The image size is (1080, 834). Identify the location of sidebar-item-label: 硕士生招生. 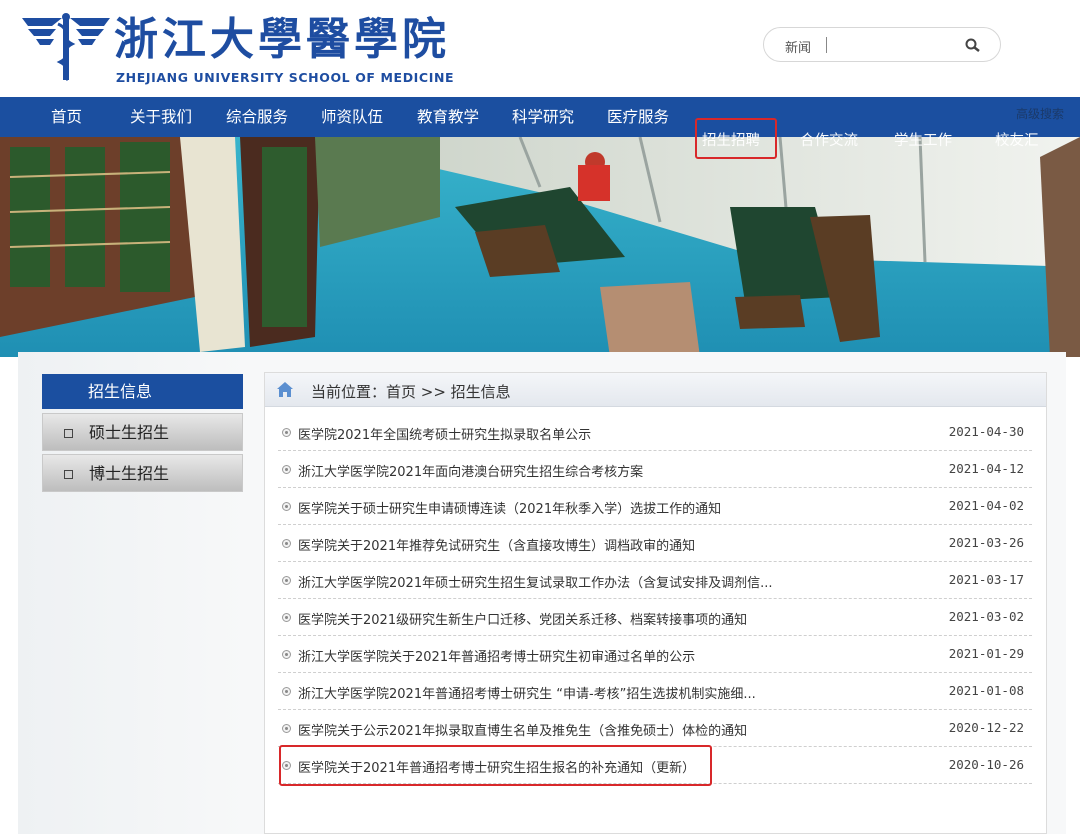
(129, 432).